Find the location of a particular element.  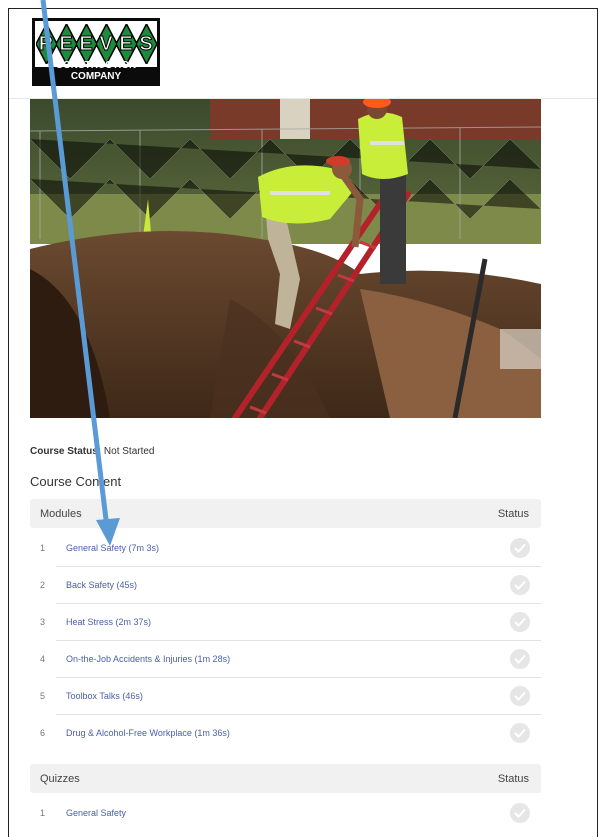

annotation-arrow is located at coordinates (80, 273).